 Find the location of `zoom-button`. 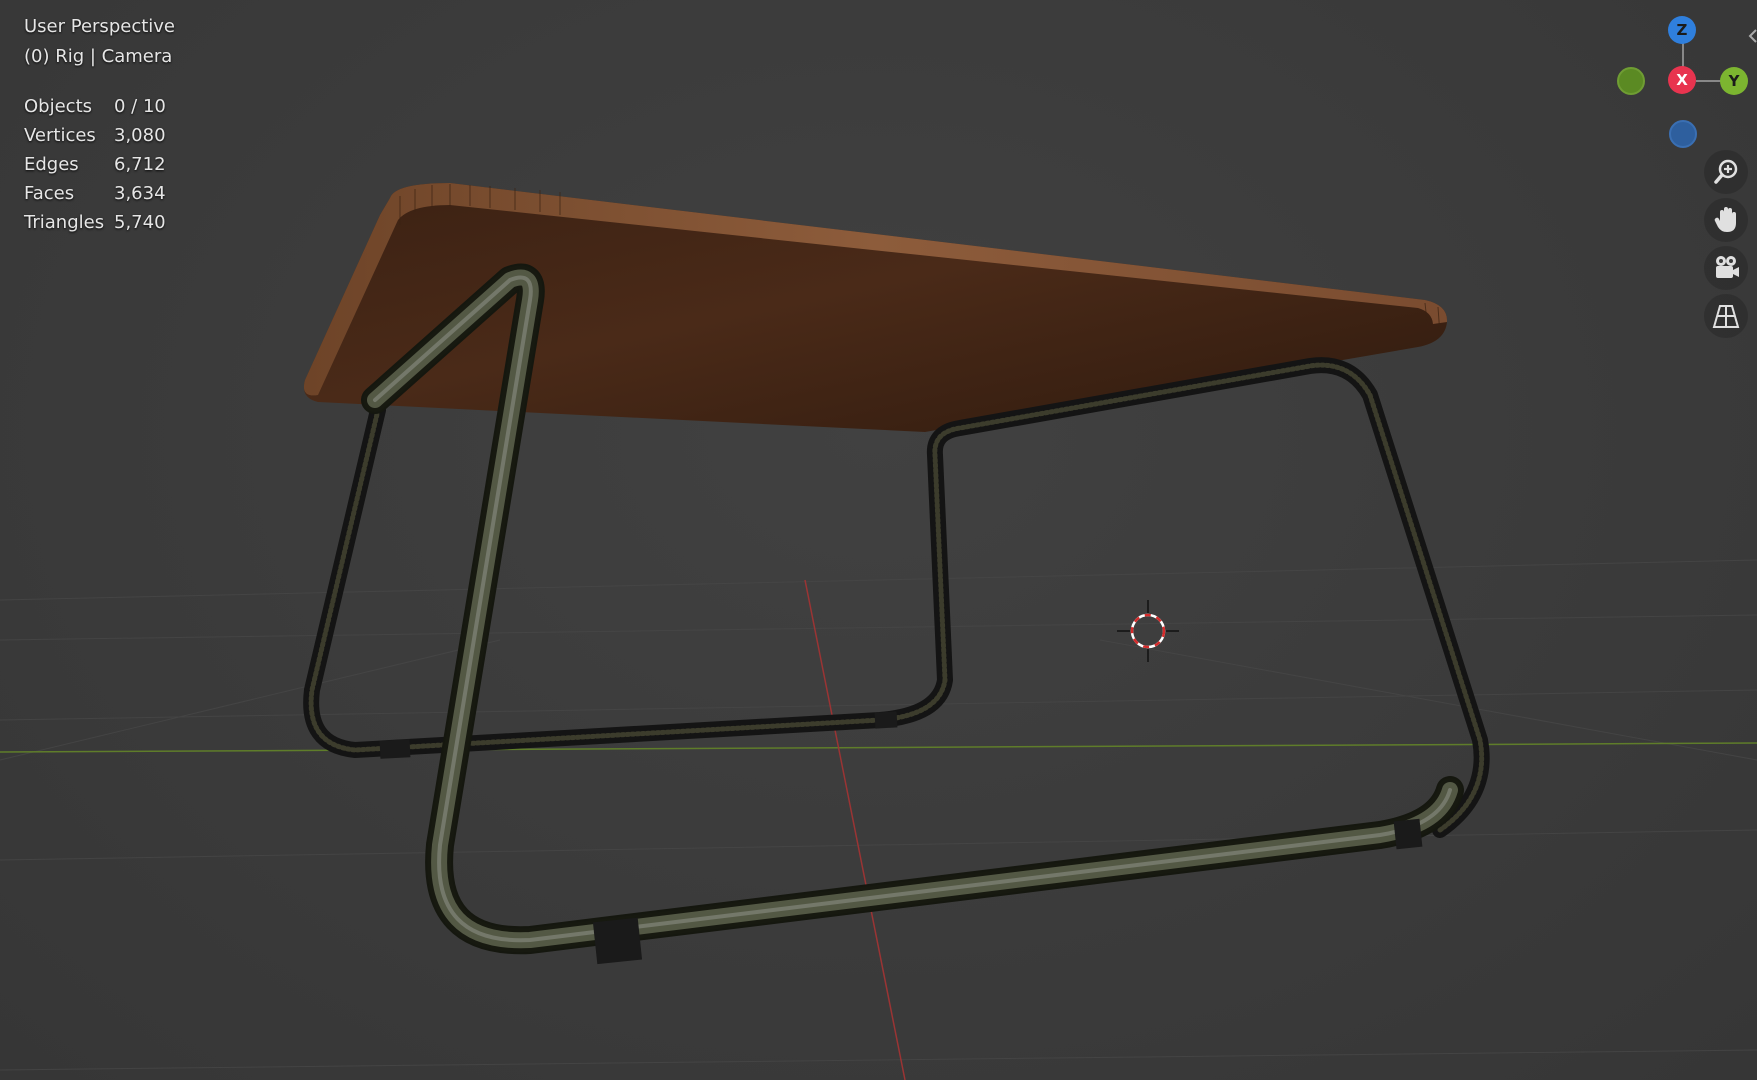

zoom-button is located at coordinates (1726, 172).